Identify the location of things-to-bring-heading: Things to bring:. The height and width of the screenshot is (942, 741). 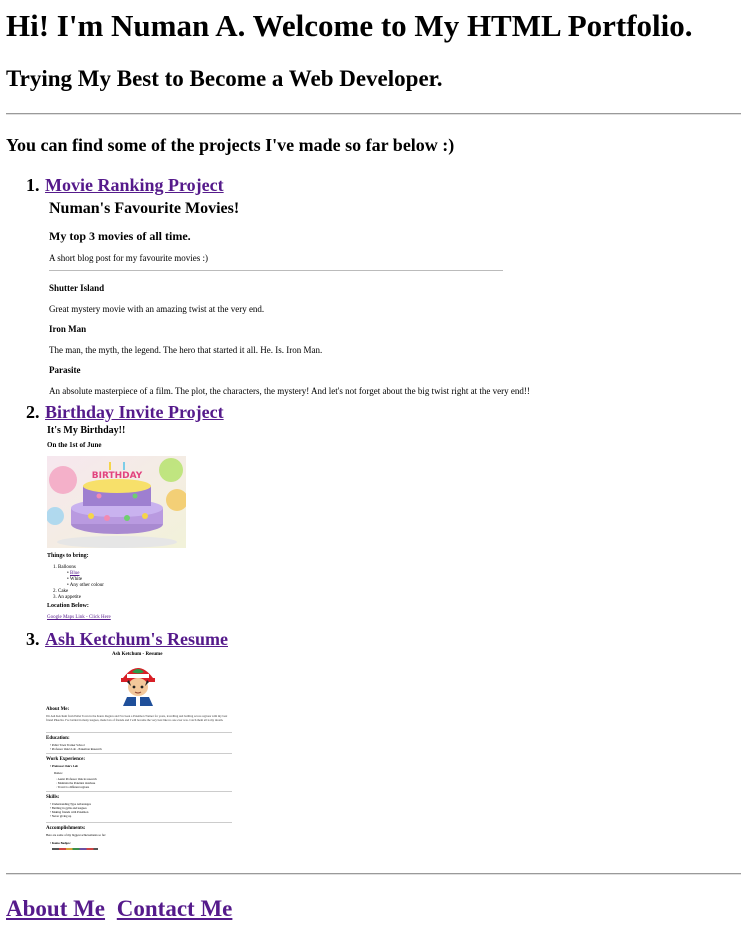
(68, 556).